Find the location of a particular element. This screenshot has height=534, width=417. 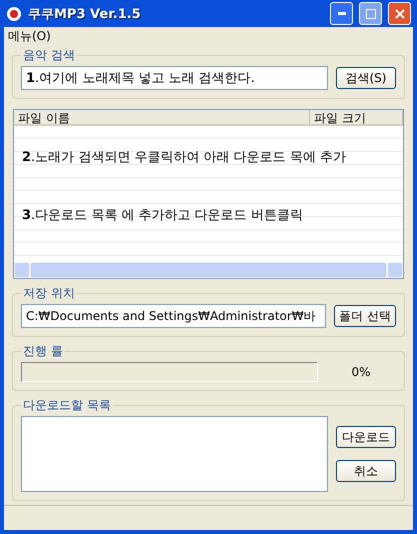

close-button is located at coordinates (399, 13).